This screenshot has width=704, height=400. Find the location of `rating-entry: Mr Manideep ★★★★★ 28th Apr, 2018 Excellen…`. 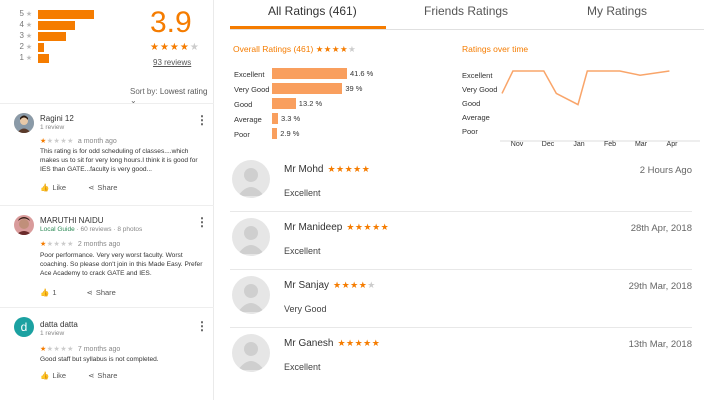

rating-entry: Mr Manideep ★★★★★ 28th Apr, 2018 Excellen… is located at coordinates (461, 241).